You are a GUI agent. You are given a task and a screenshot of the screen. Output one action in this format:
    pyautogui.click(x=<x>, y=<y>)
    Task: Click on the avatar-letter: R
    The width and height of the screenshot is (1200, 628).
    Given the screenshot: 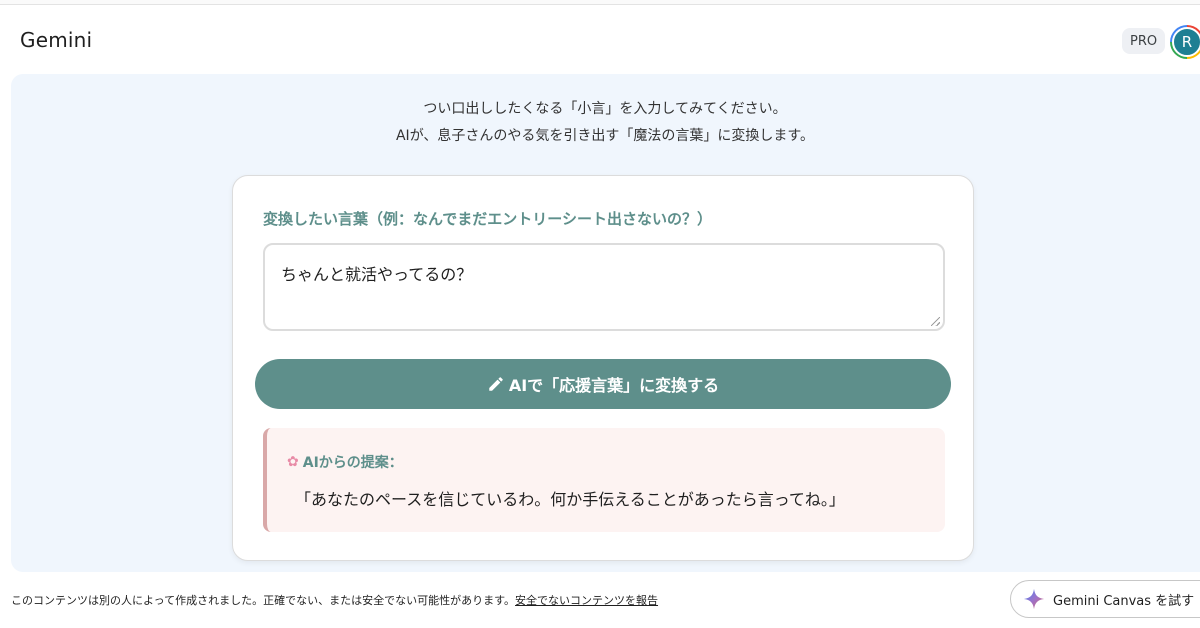 What is the action you would take?
    pyautogui.click(x=1186, y=42)
    